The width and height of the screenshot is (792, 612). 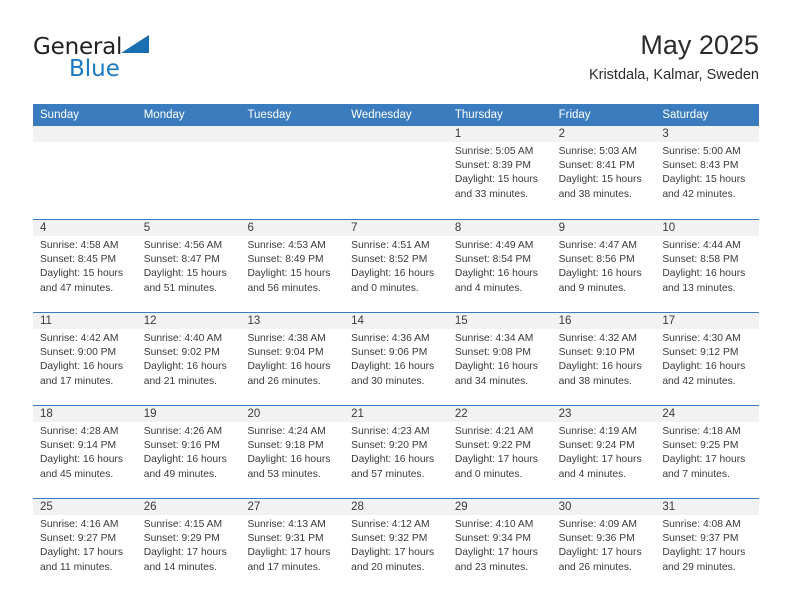 I want to click on sunrise-text: Sunrise: 4:44 AM, so click(x=701, y=245).